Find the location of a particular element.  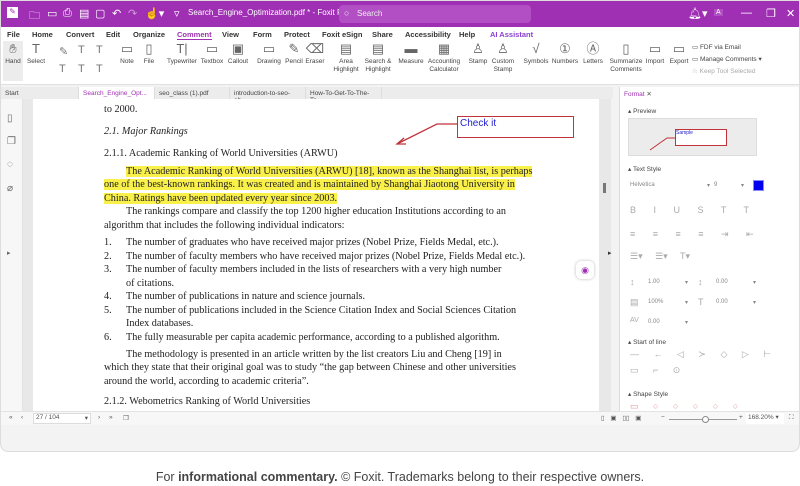

line-start-icons-row2: ▭ ⌐ ⊙ is located at coordinates (655, 370).